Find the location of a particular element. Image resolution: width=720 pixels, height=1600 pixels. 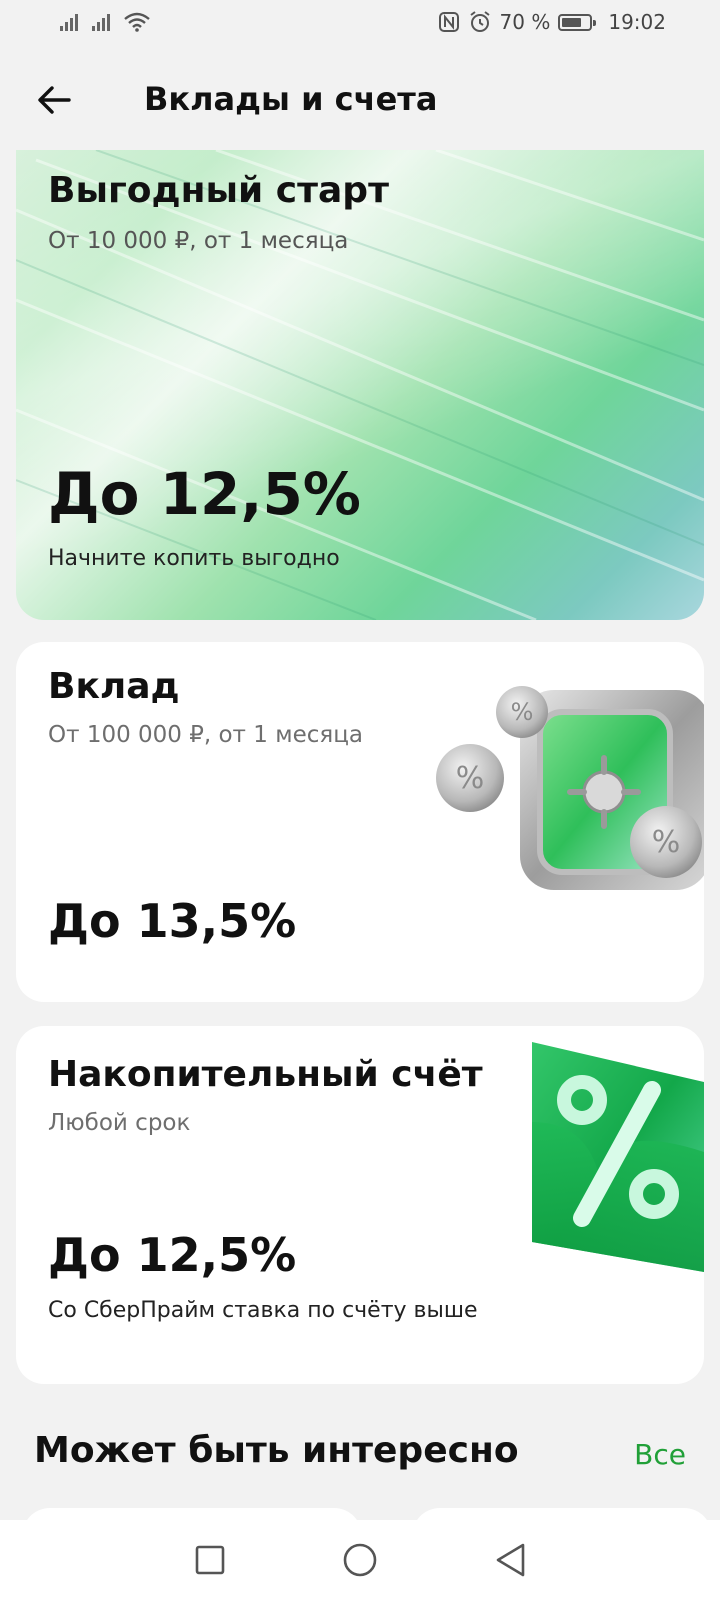

recents-square-icon is located at coordinates (210, 1560).